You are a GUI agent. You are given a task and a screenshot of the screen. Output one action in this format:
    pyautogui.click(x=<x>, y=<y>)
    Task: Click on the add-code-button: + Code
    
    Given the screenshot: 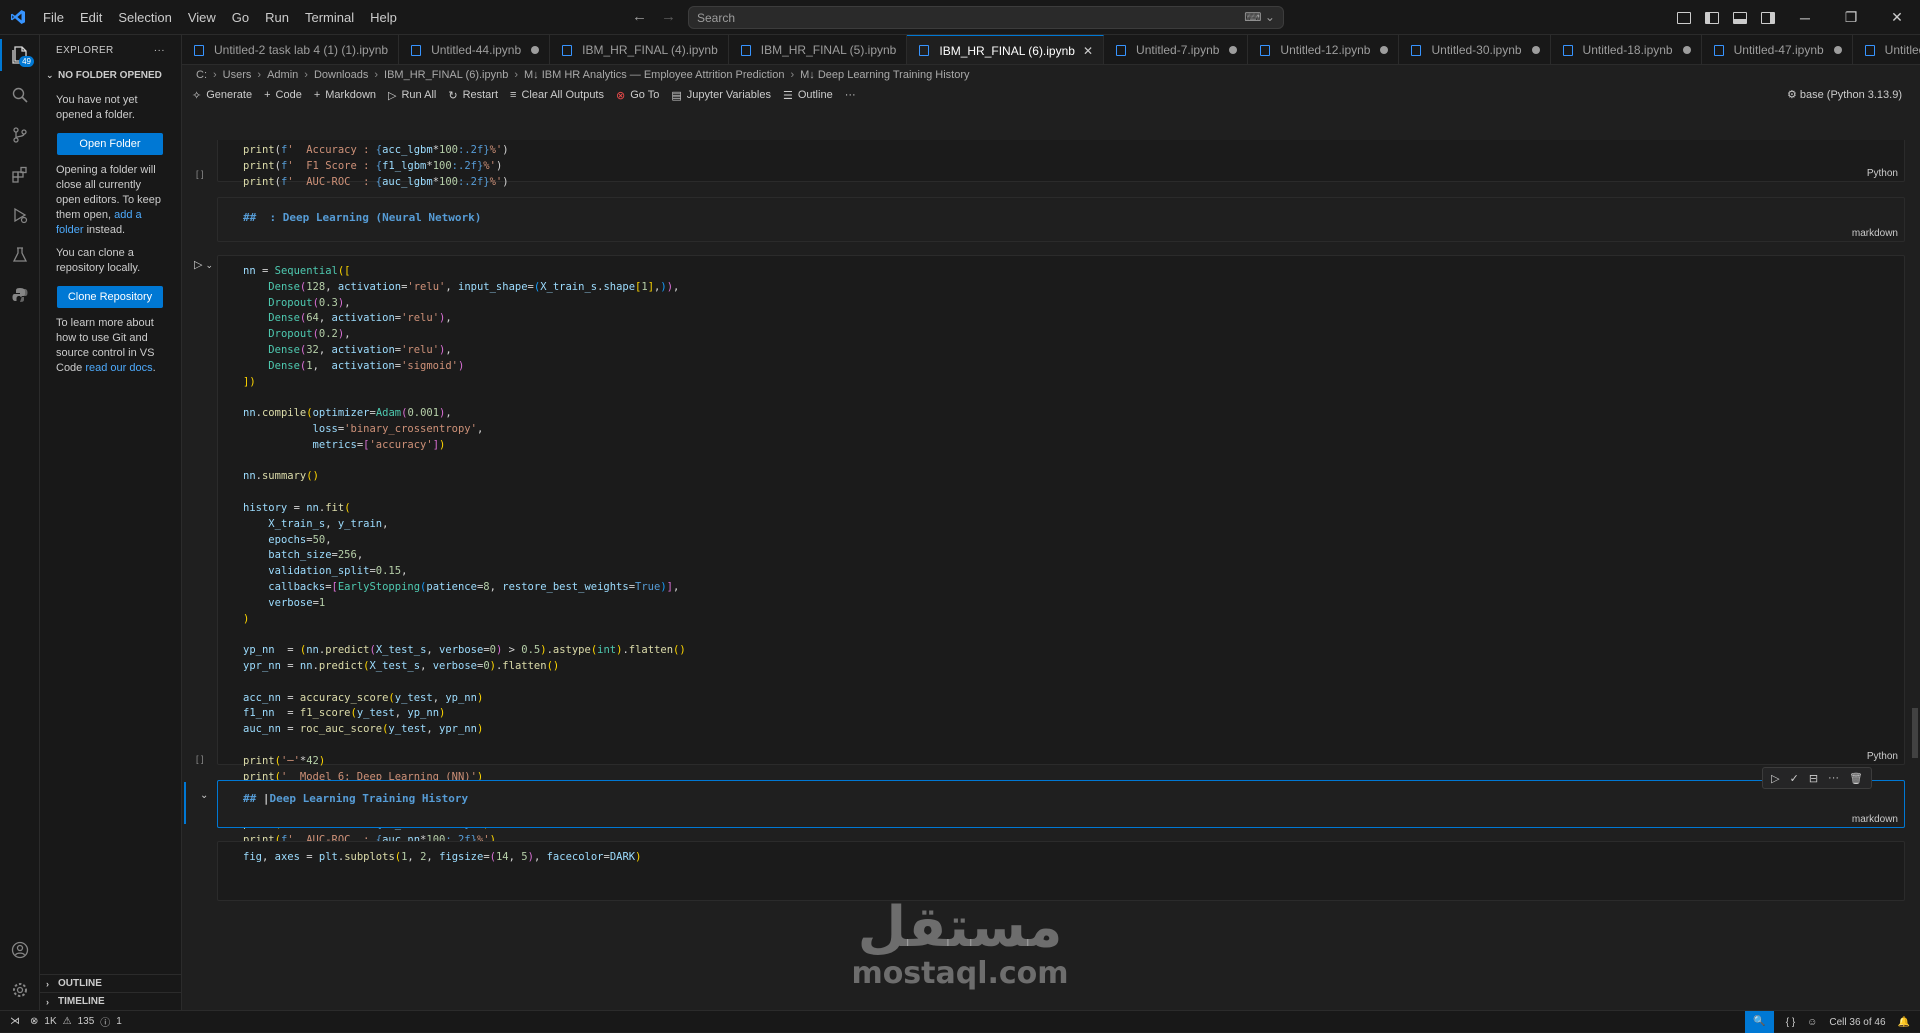 What is the action you would take?
    pyautogui.click(x=283, y=95)
    